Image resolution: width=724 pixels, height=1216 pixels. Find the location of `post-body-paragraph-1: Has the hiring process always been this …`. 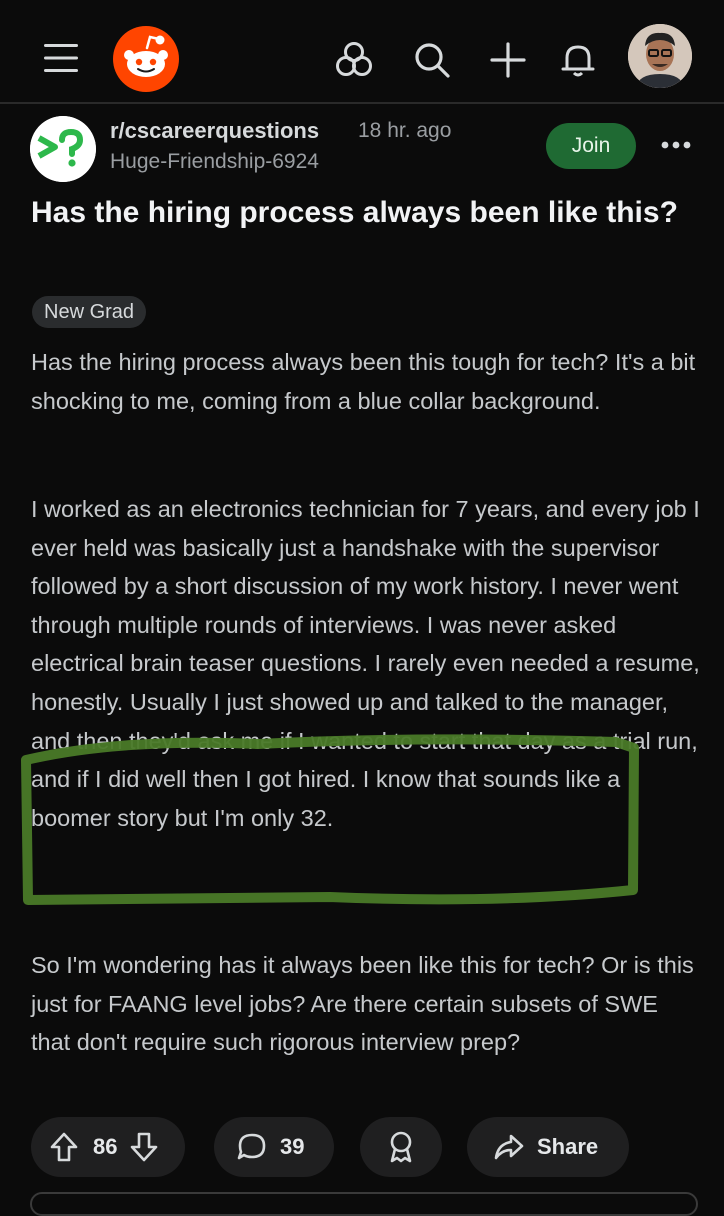

post-body-paragraph-1: Has the hiring process always been this … is located at coordinates (363, 381).